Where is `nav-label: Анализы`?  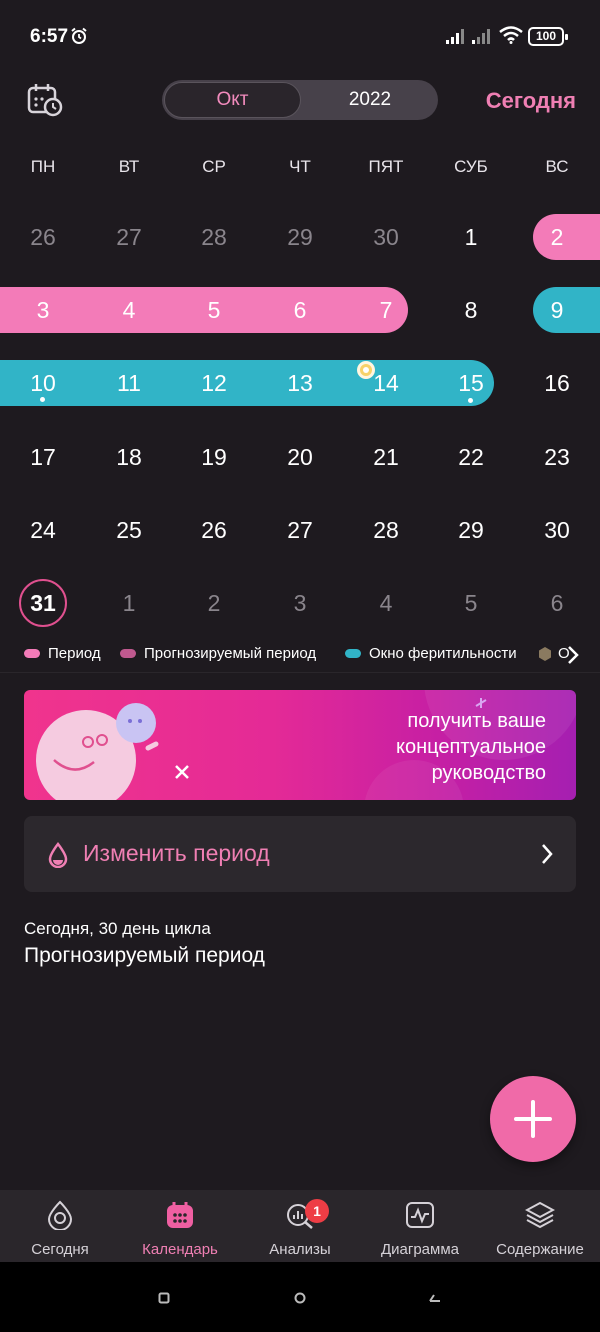
nav-label: Анализы is located at coordinates (300, 1249).